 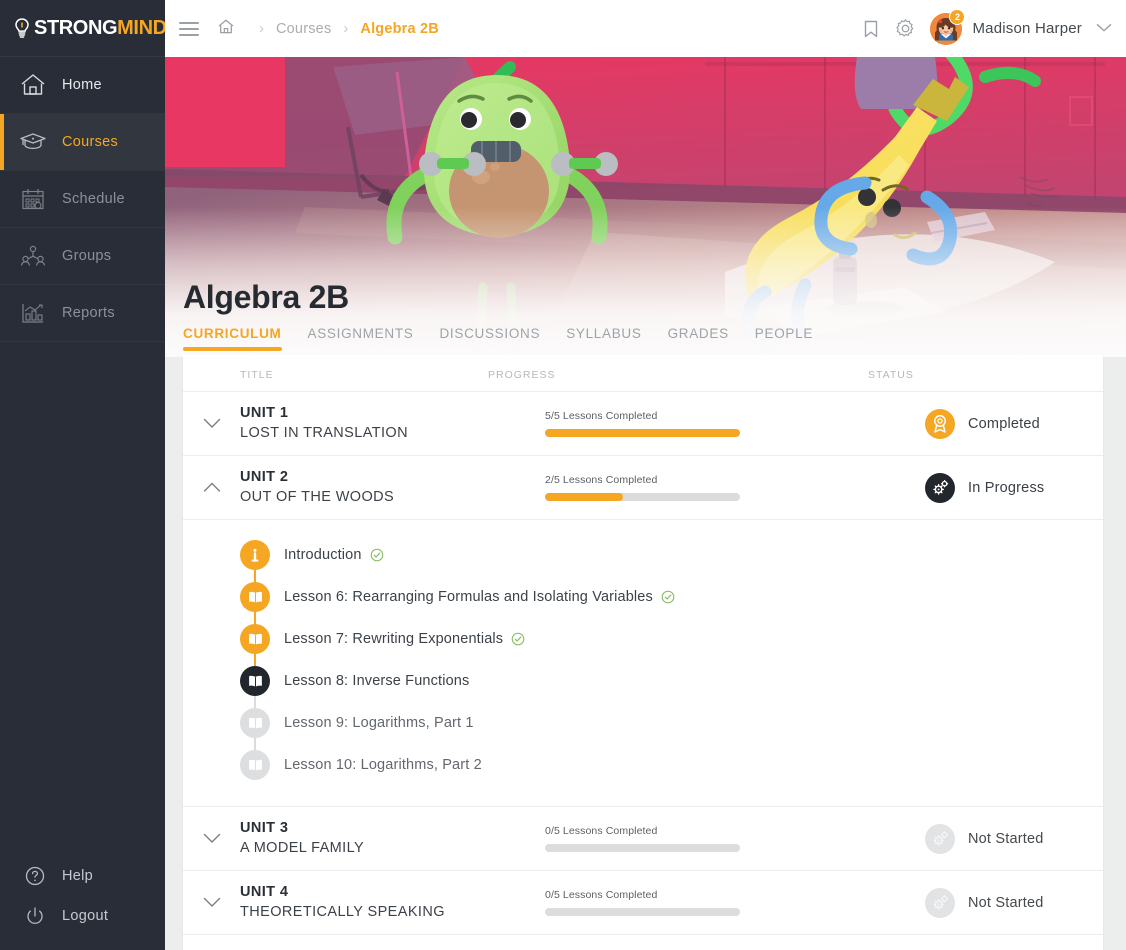 What do you see at coordinates (392, 838) in the screenshot?
I see `unit-title-cell: UNIT 3 A MODEL FAMILY` at bounding box center [392, 838].